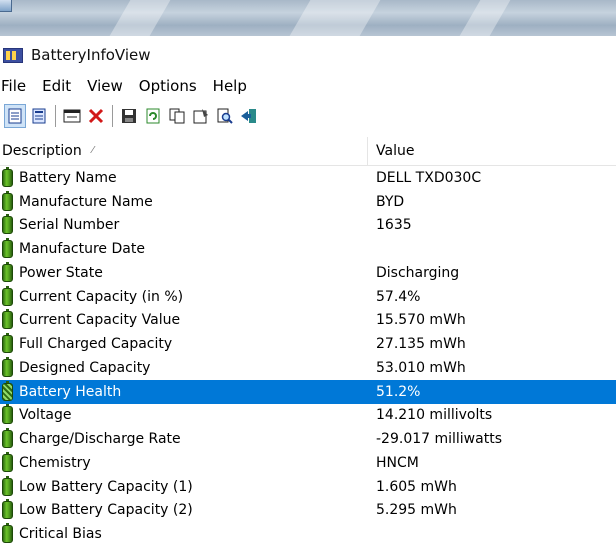 This screenshot has height=552, width=616. I want to click on description-text: Power State, so click(61, 272).